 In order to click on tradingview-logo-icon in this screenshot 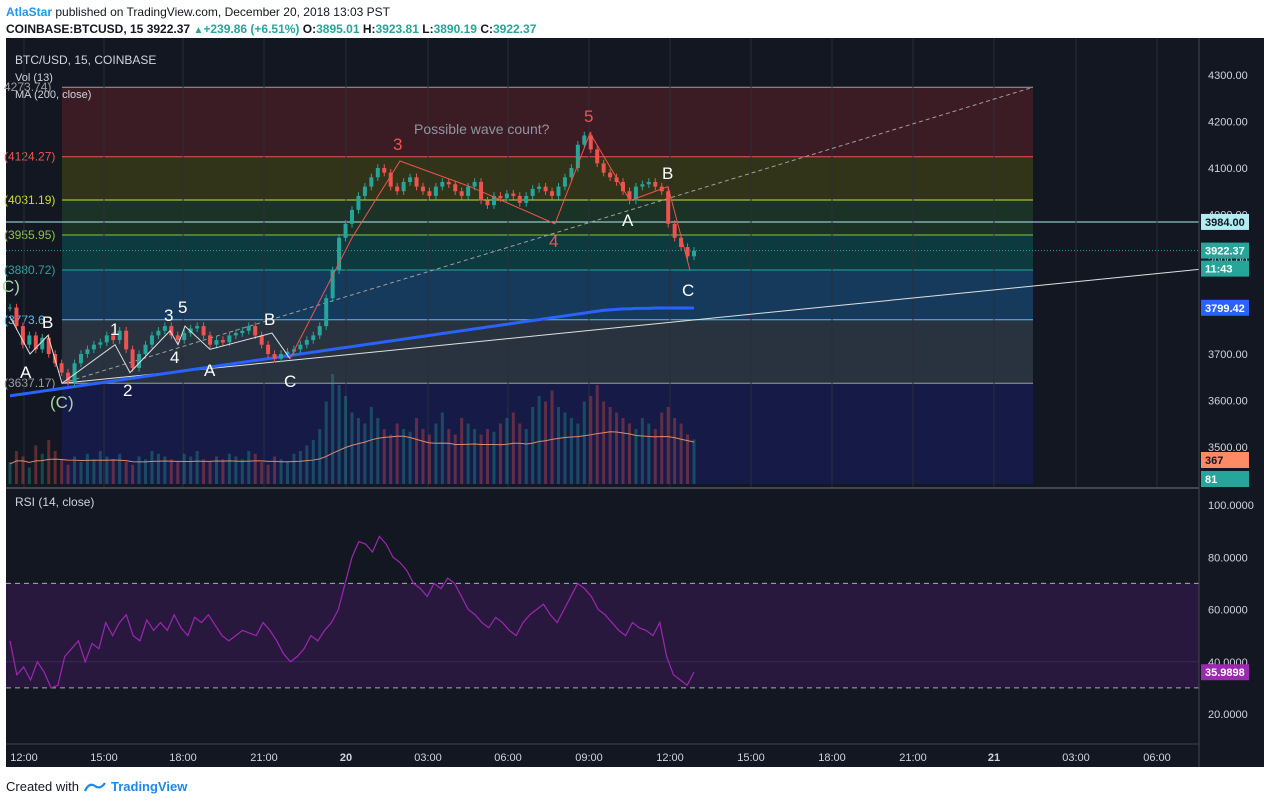, I will do `click(94, 786)`.